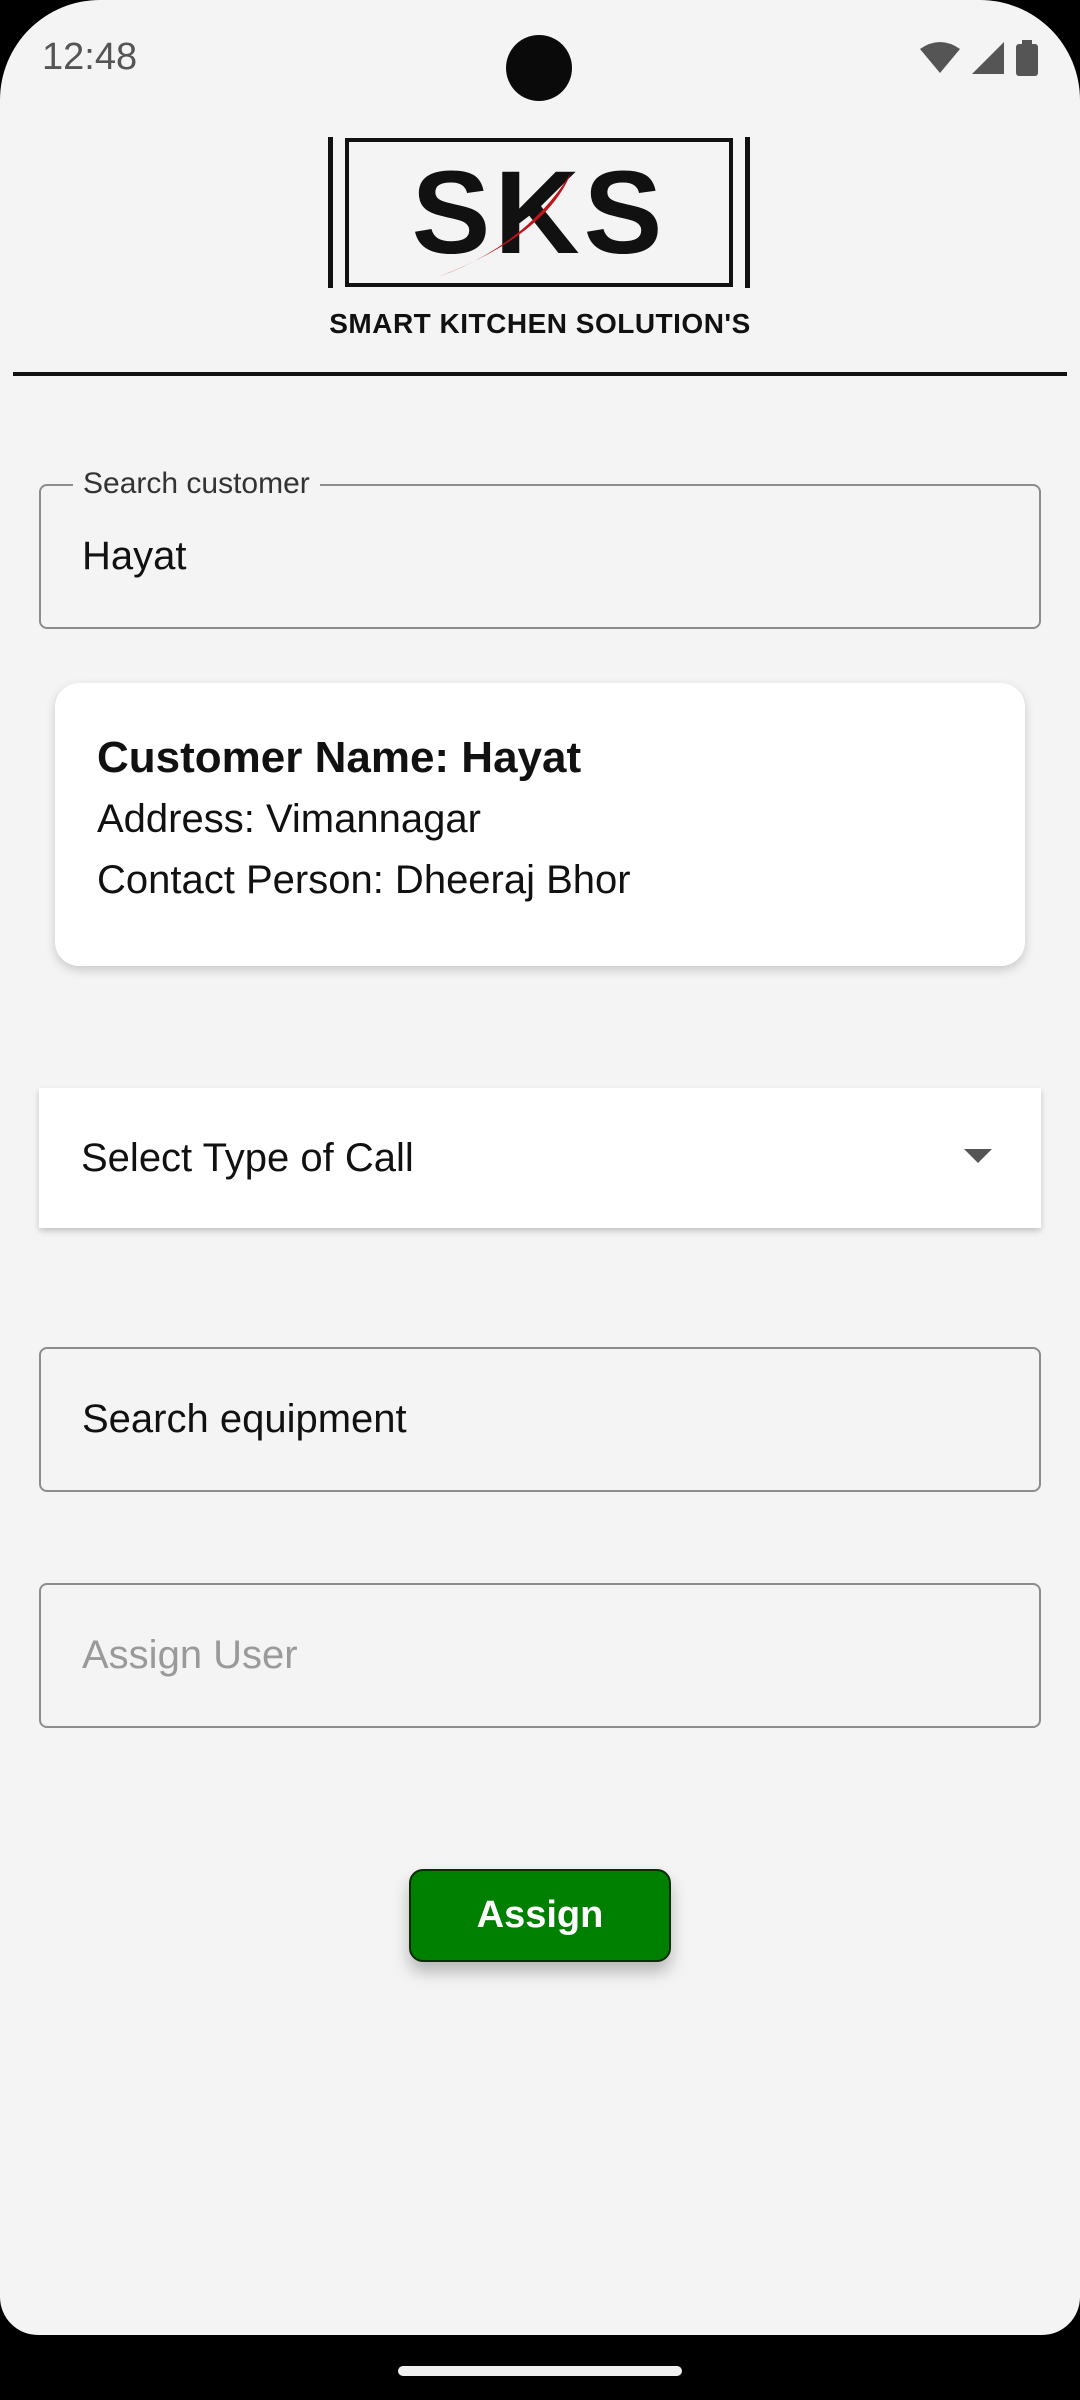 The height and width of the screenshot is (2400, 1080). I want to click on search-customer-field: Search customer Hayat, so click(540, 548).